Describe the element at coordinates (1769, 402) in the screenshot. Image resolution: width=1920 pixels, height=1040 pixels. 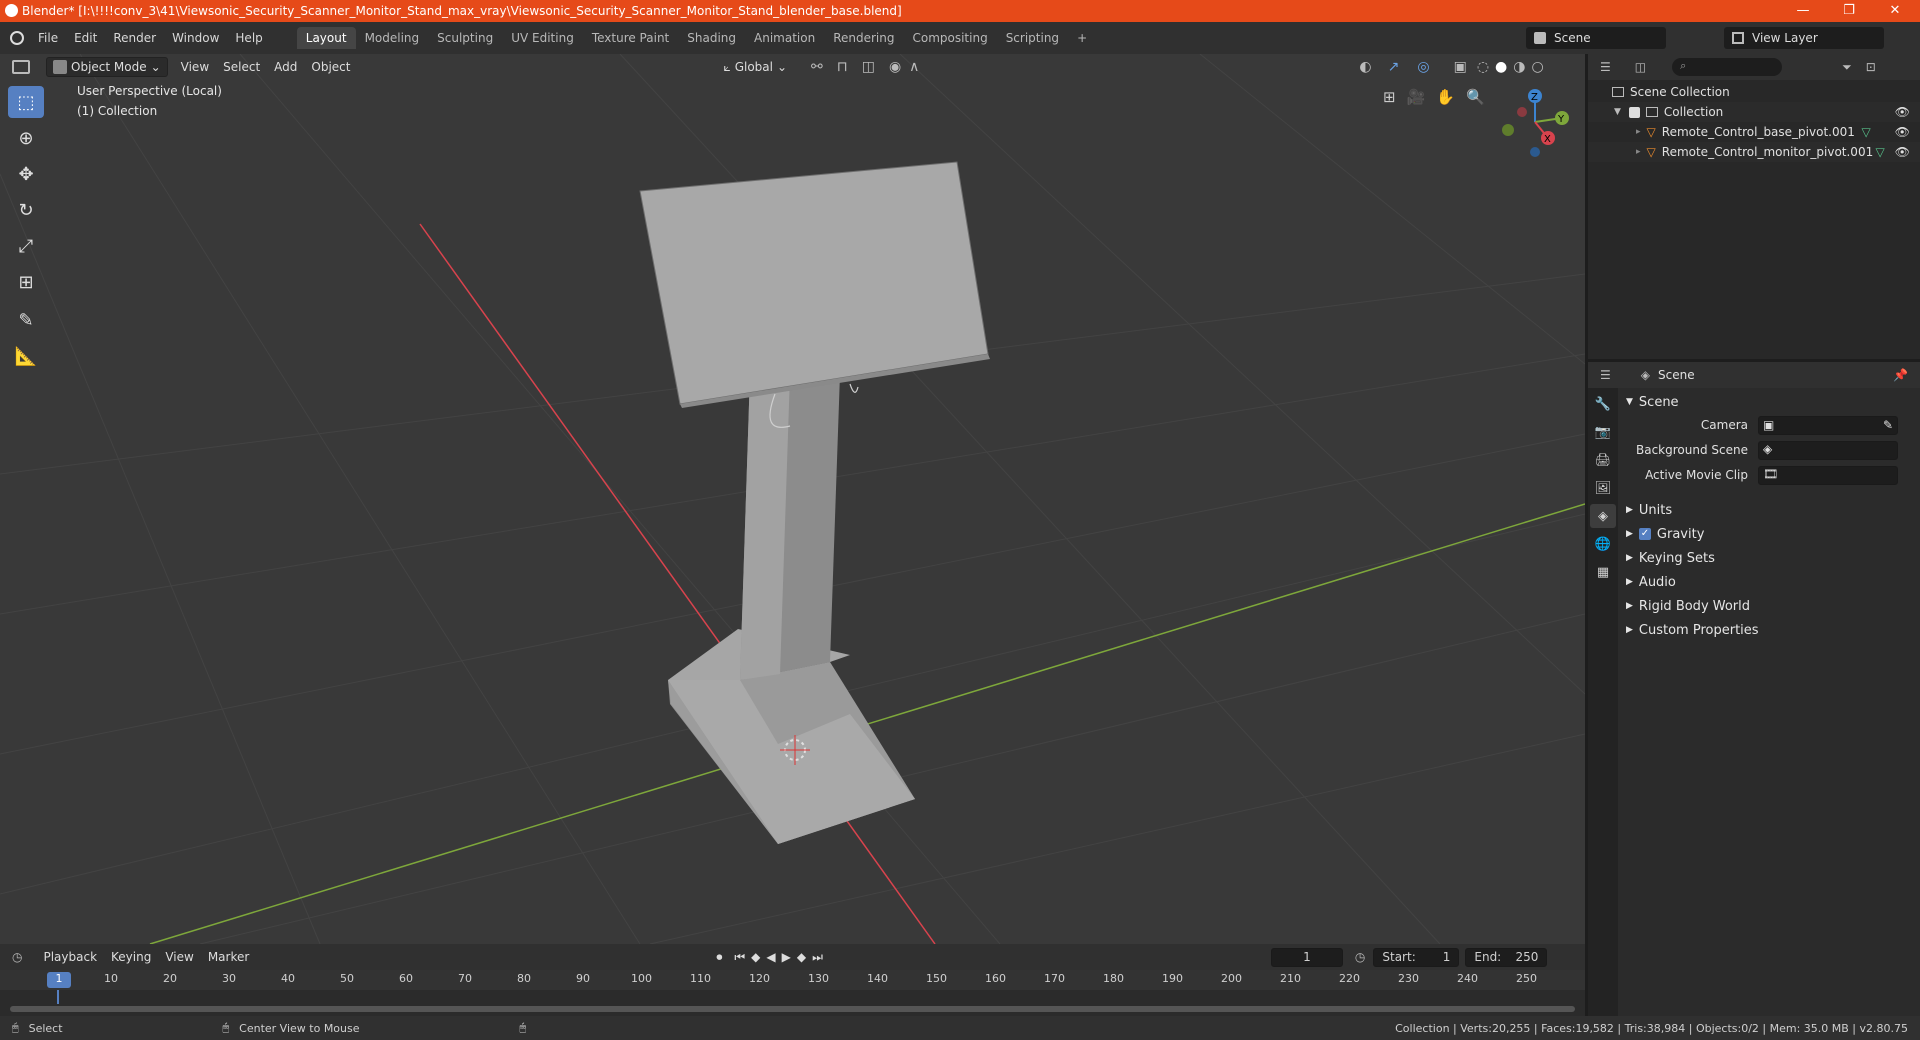
I see `scene-panel-header: ▼ Scene` at that location.